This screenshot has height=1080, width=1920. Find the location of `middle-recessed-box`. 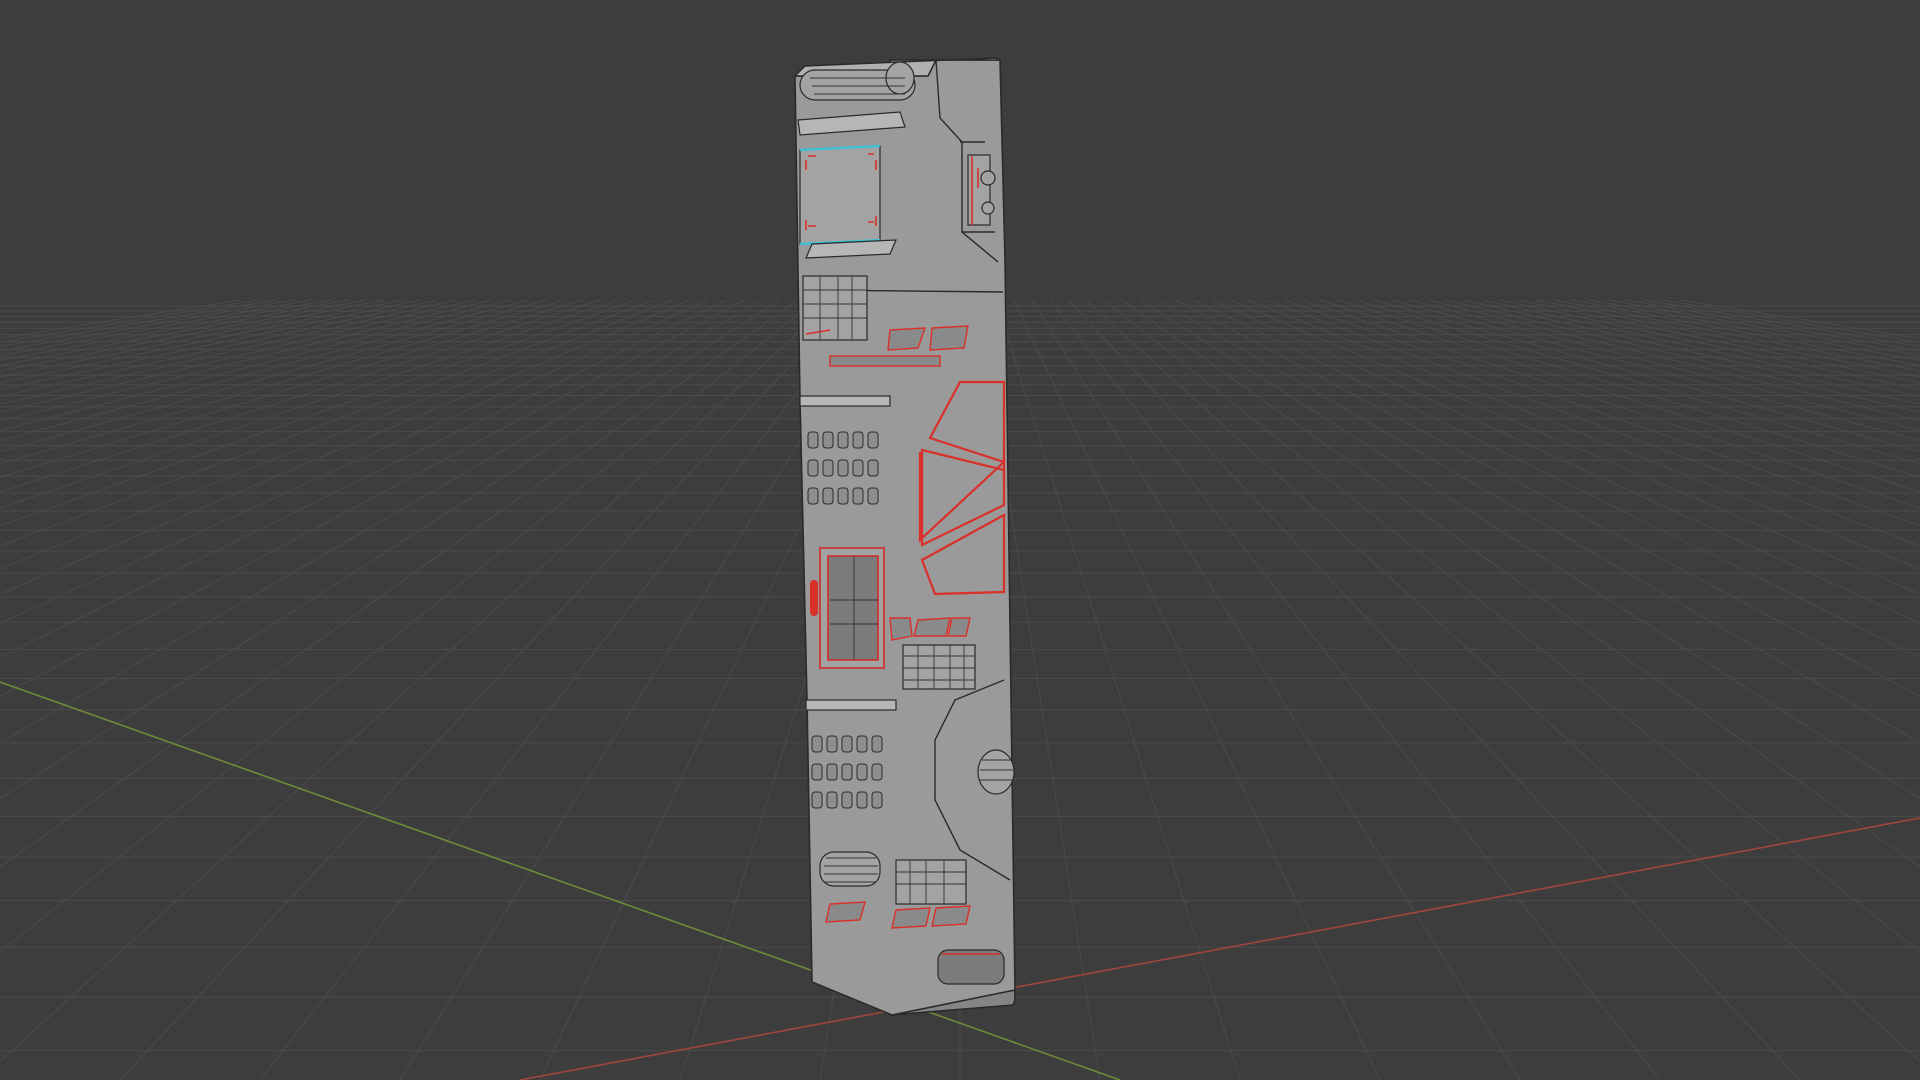

middle-recessed-box is located at coordinates (847, 608).